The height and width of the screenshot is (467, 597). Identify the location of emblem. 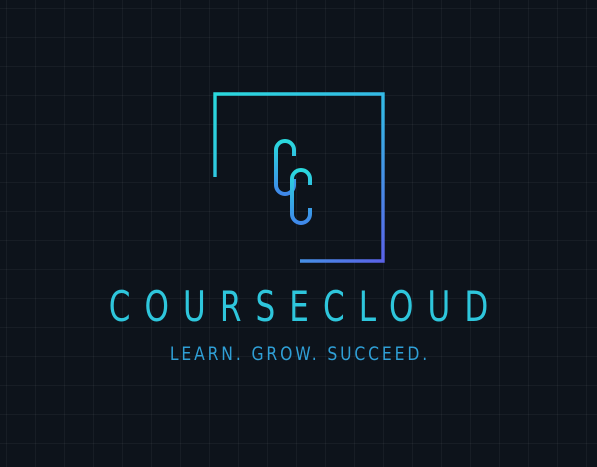
(299, 177).